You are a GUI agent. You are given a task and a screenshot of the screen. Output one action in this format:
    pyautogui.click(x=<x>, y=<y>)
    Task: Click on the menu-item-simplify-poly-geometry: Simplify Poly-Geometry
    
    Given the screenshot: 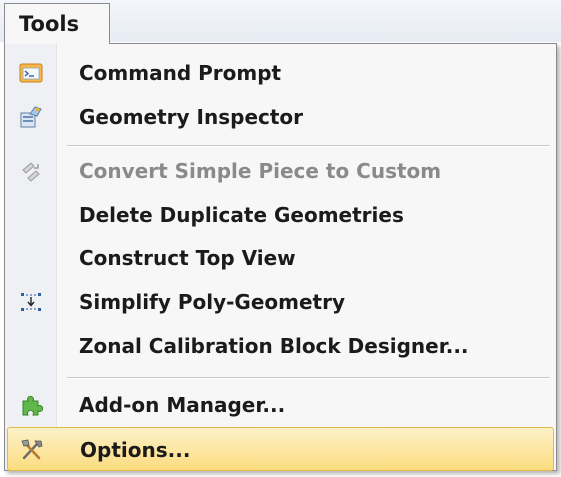 What is the action you would take?
    pyautogui.click(x=280, y=302)
    